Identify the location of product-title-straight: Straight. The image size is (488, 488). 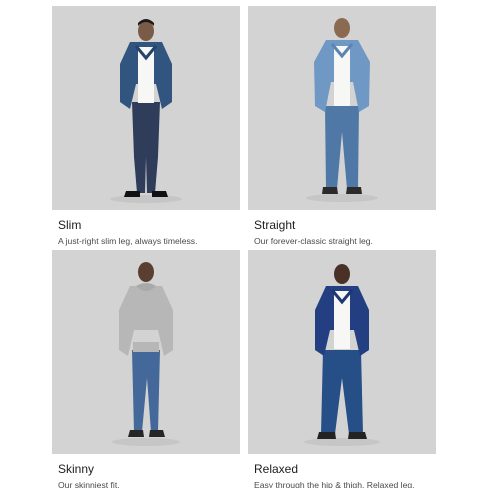
(274, 225).